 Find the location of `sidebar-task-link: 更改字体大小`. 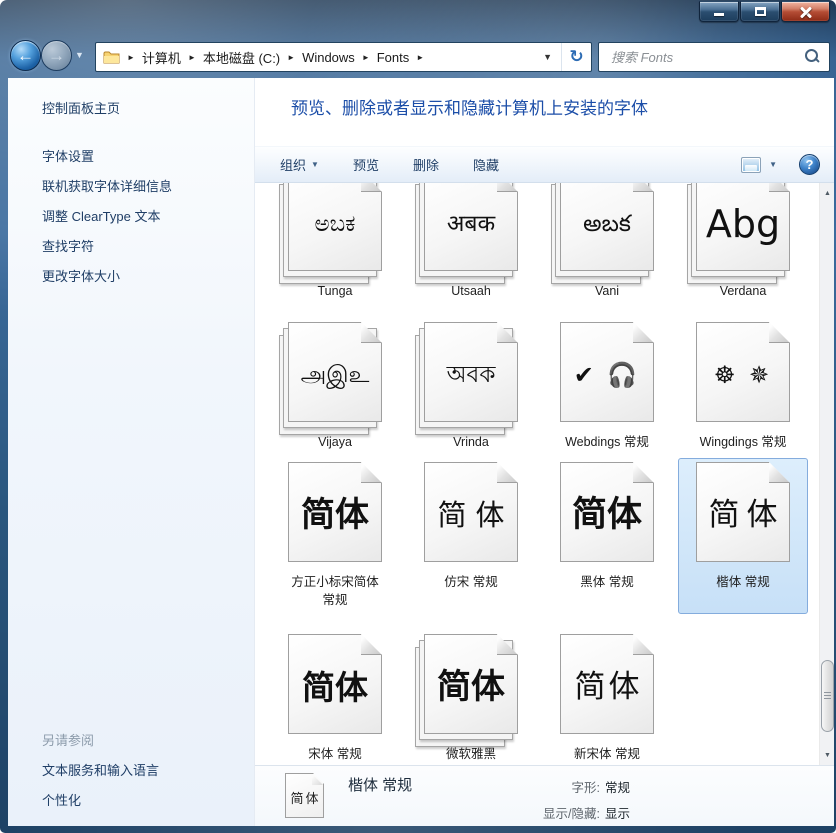

sidebar-task-link: 更改字体大小 is located at coordinates (107, 277).